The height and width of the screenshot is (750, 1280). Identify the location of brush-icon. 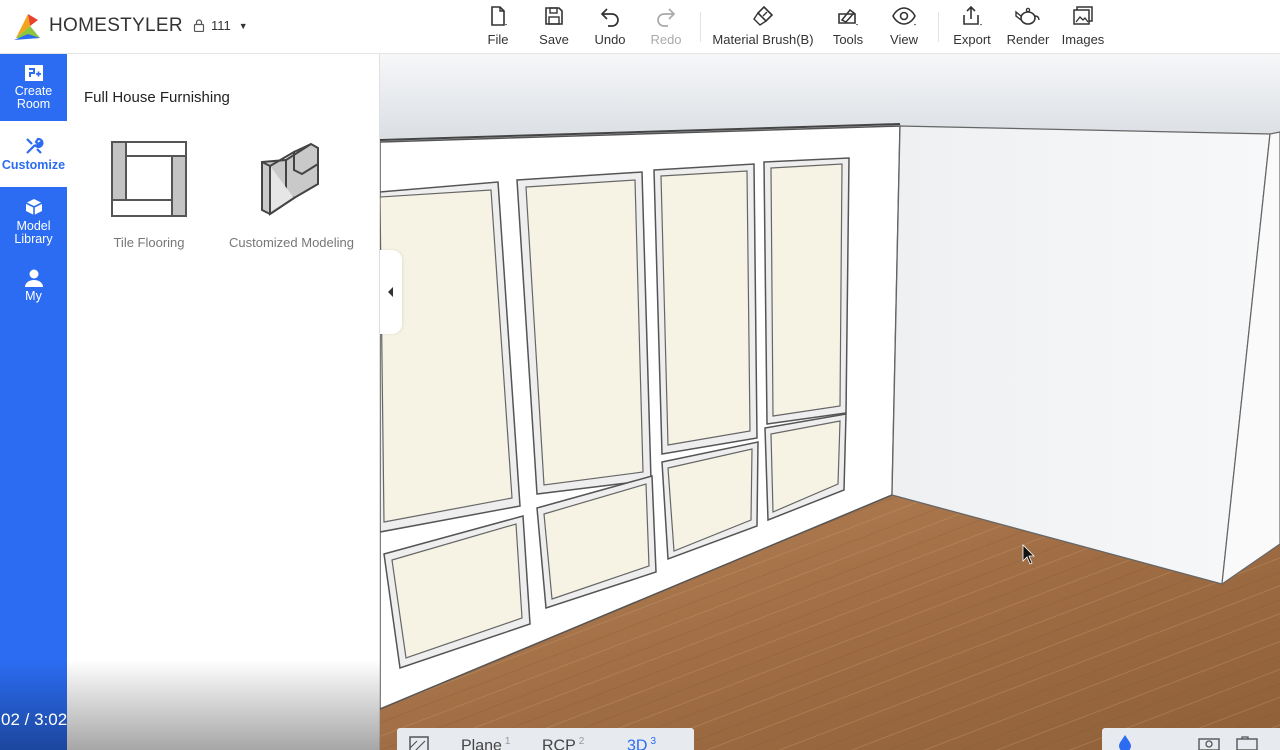
(763, 15).